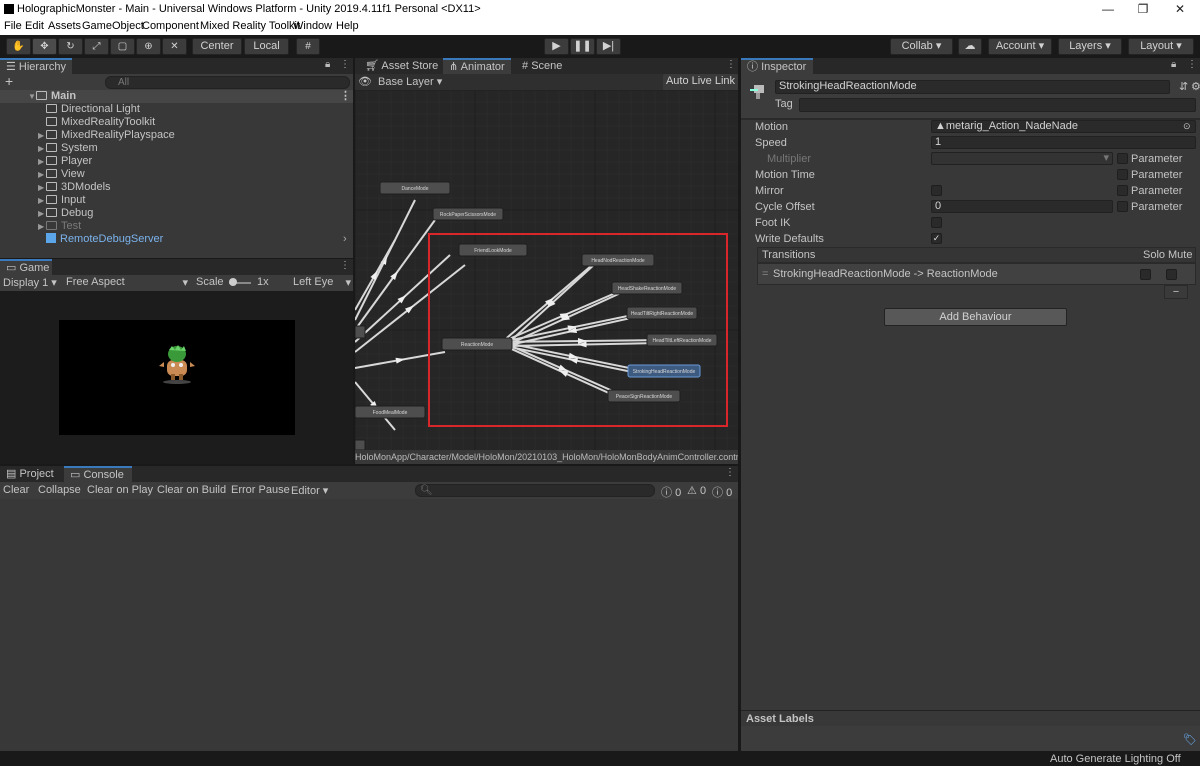 The width and height of the screenshot is (1200, 766). Describe the element at coordinates (1022, 158) in the screenshot. I see `multiplier-dropdown: ▾` at that location.